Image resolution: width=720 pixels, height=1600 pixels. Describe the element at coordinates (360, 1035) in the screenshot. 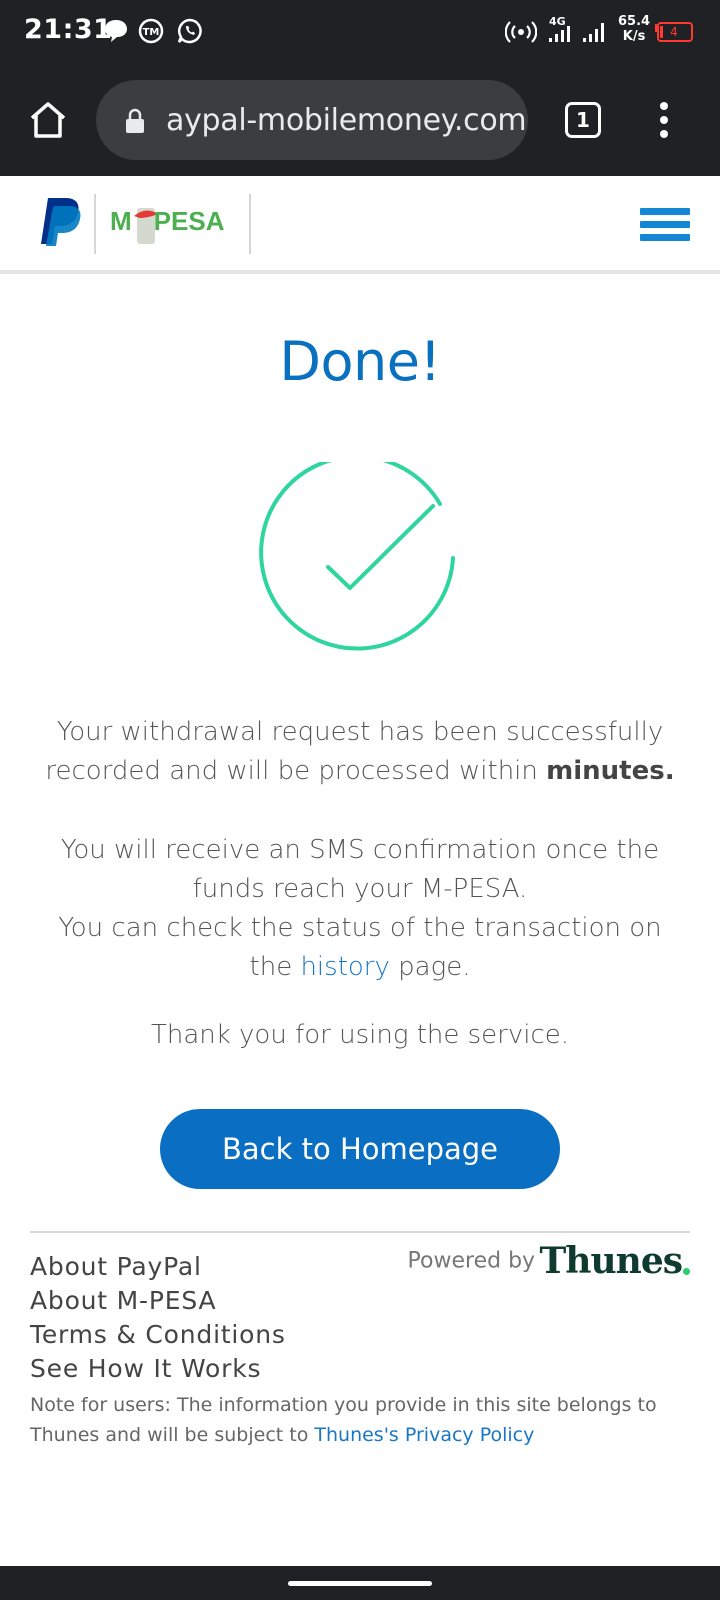

I see `thanks-message: Thank you for using the service.` at that location.